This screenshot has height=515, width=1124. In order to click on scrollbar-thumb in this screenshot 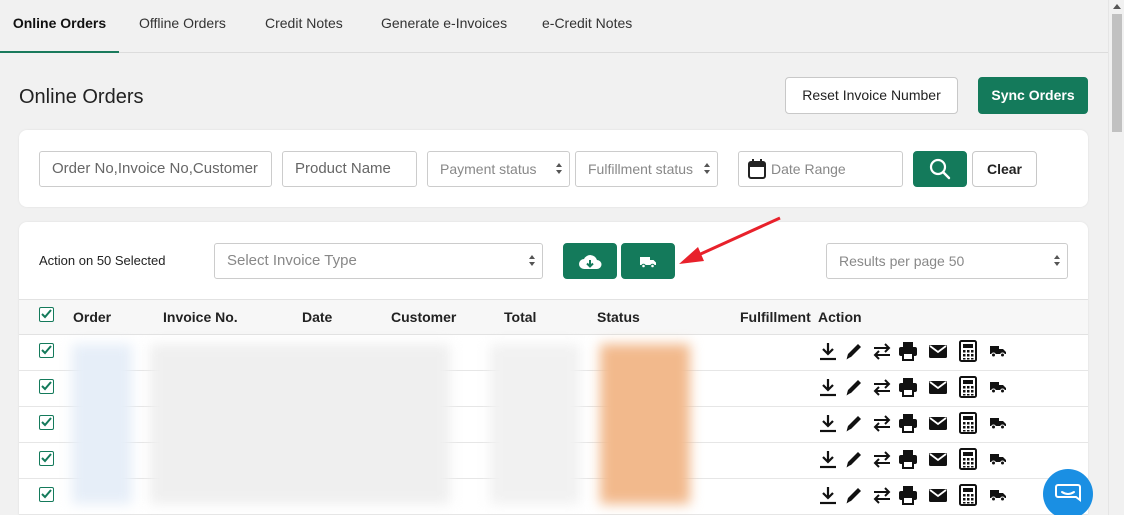, I will do `click(1117, 73)`.